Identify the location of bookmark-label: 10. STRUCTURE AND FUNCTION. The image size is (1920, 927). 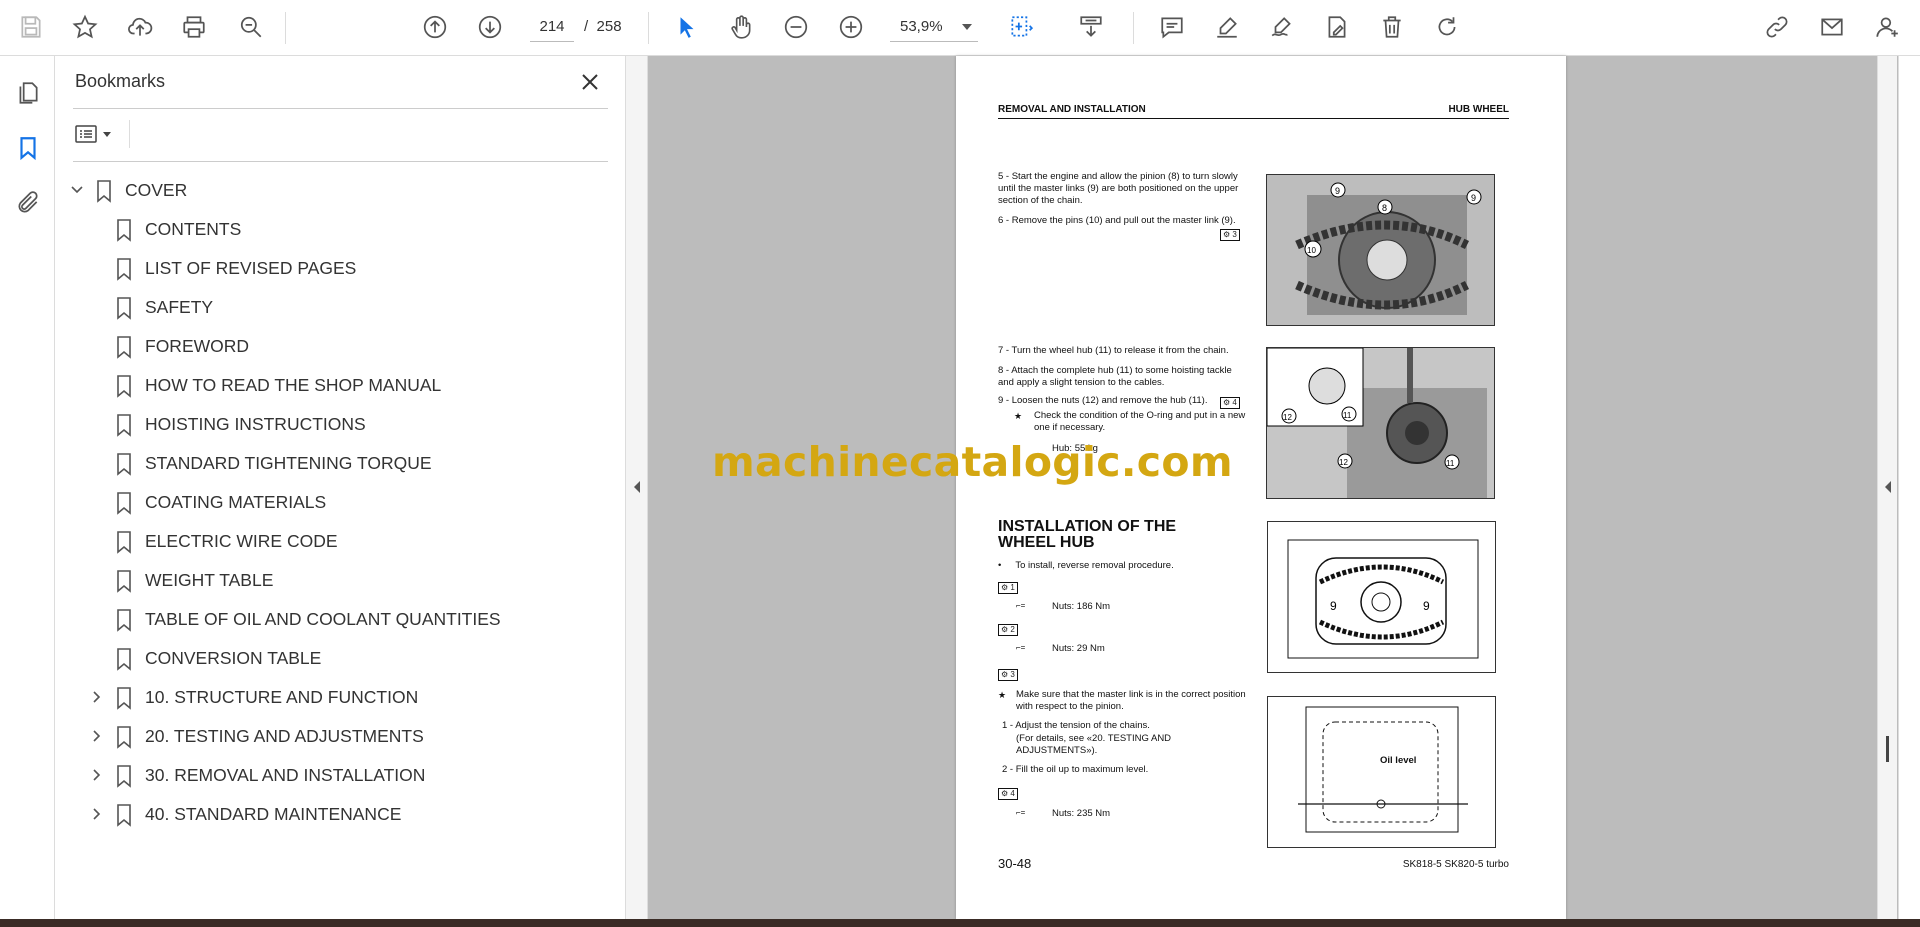
(282, 697).